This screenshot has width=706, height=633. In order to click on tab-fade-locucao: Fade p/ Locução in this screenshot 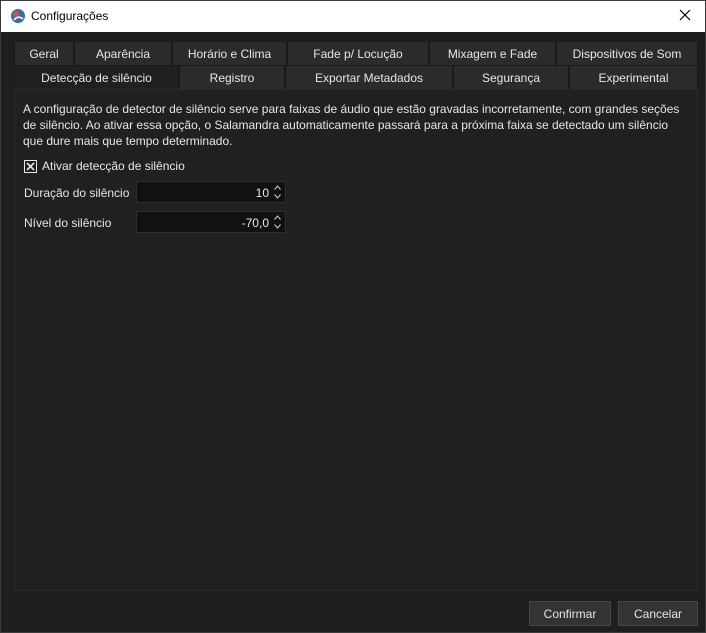, I will do `click(358, 53)`.